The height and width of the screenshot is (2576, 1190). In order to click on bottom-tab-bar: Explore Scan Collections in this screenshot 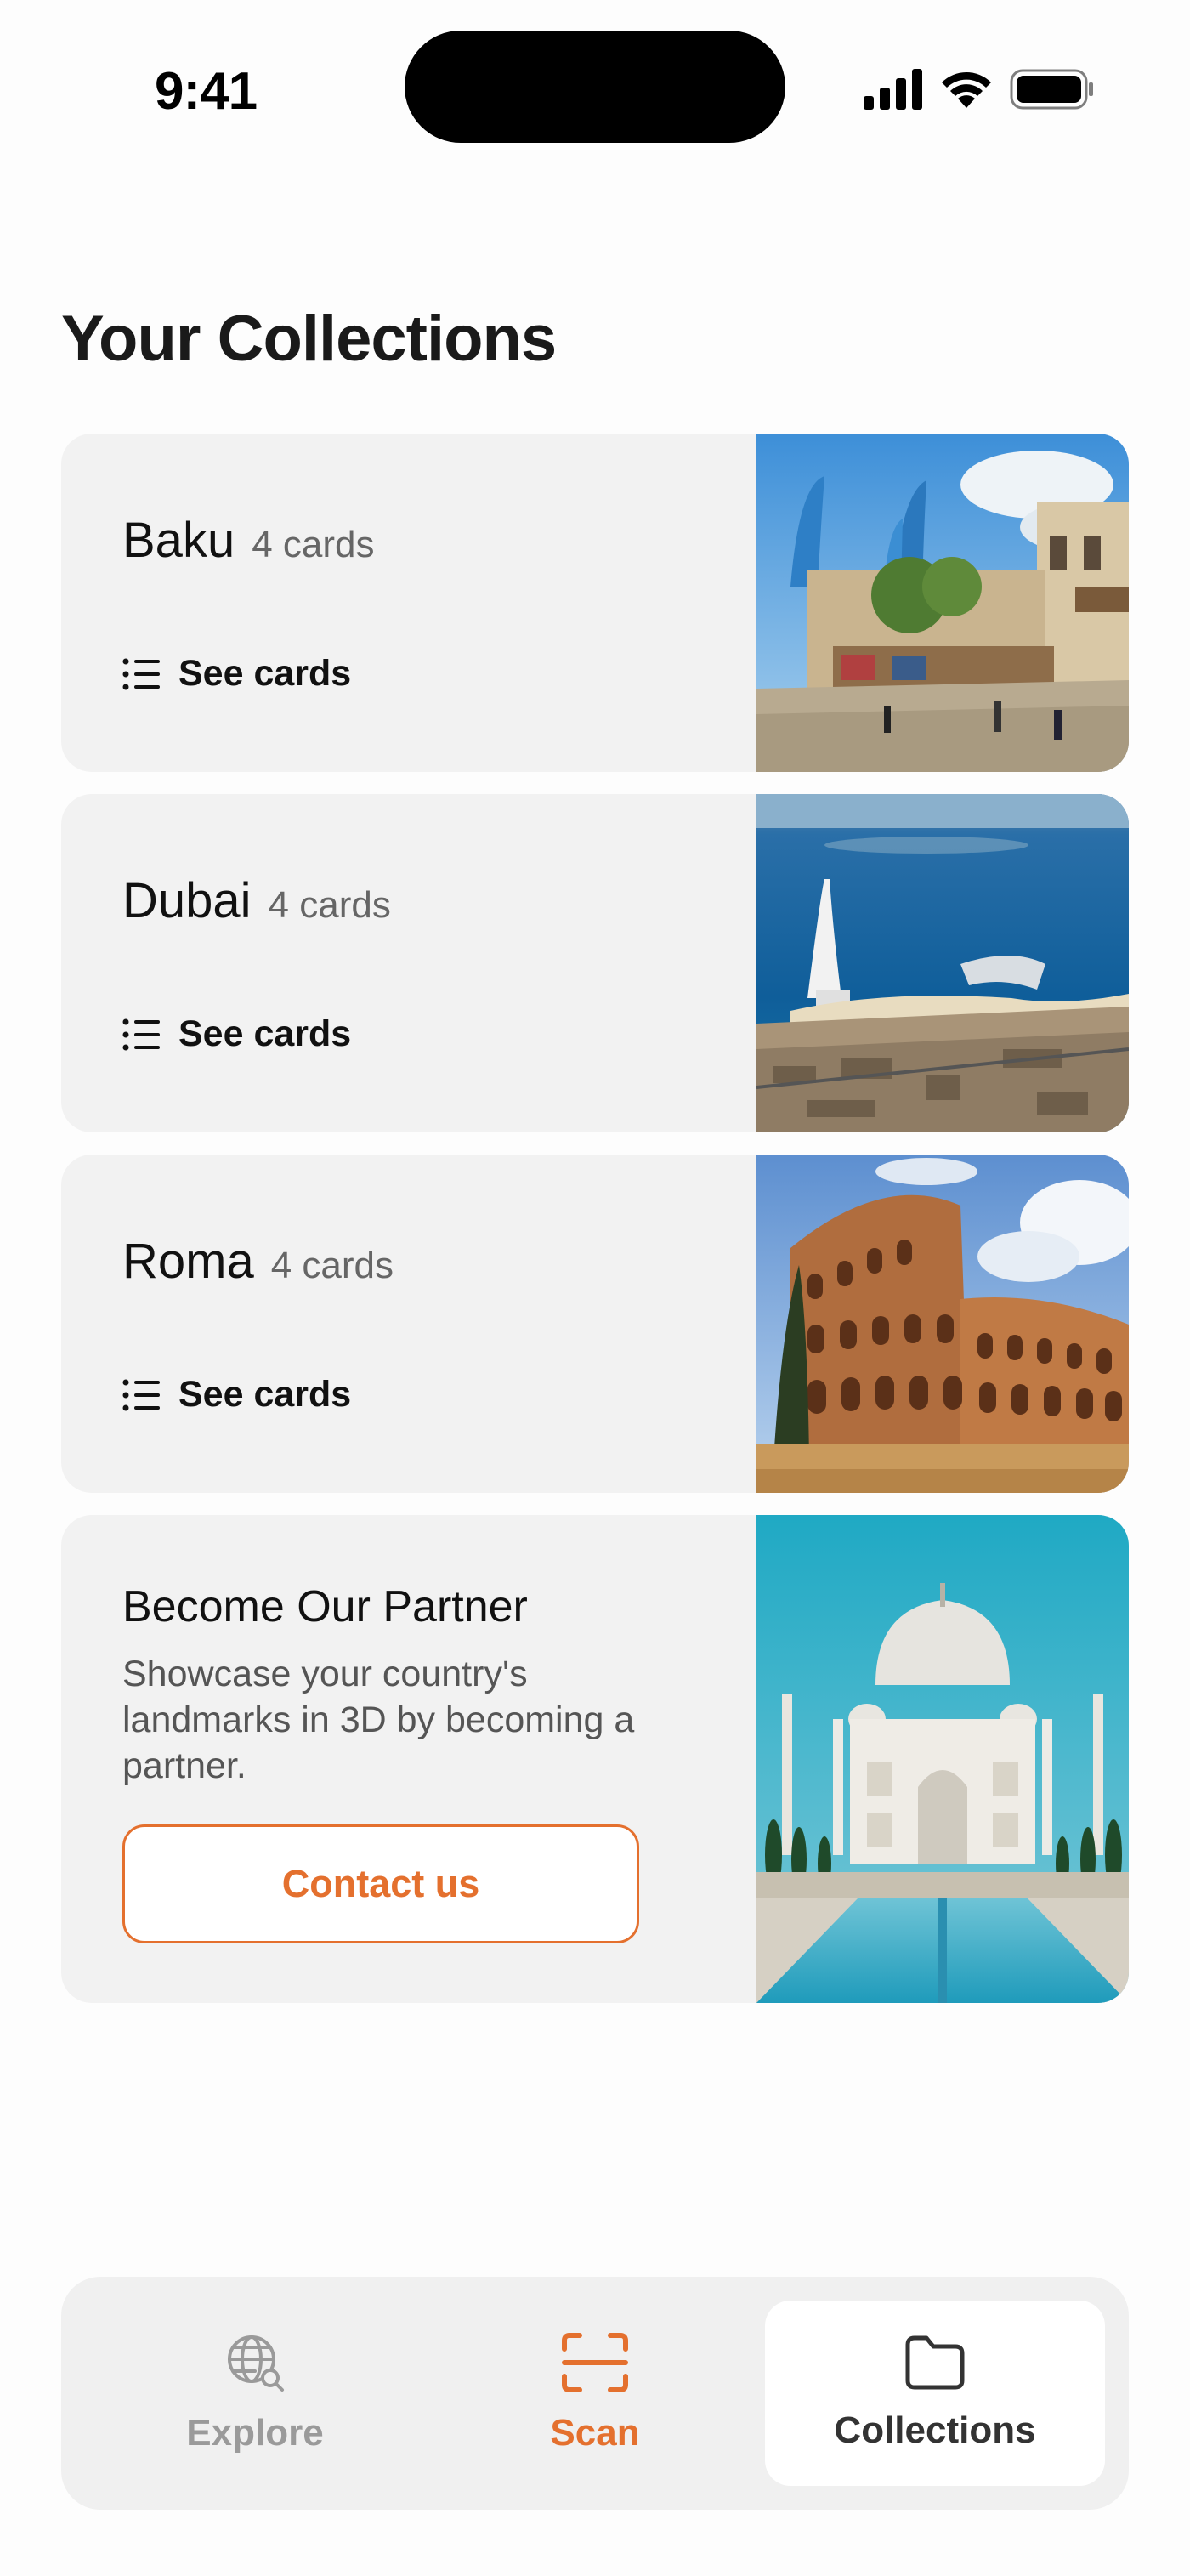, I will do `click(595, 2393)`.